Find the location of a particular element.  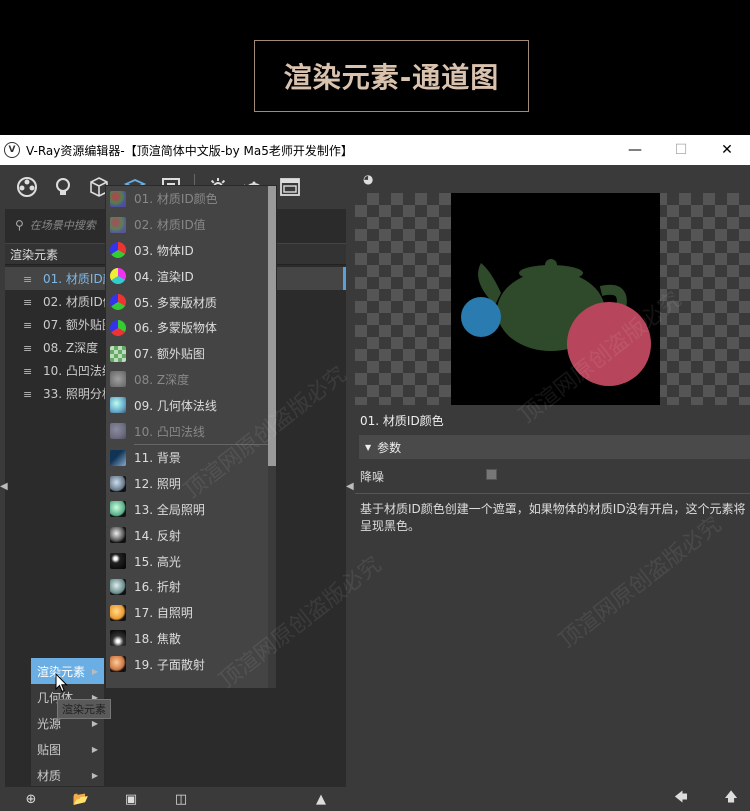

tree-item-label: 33. 照明分析 is located at coordinates (78, 394).